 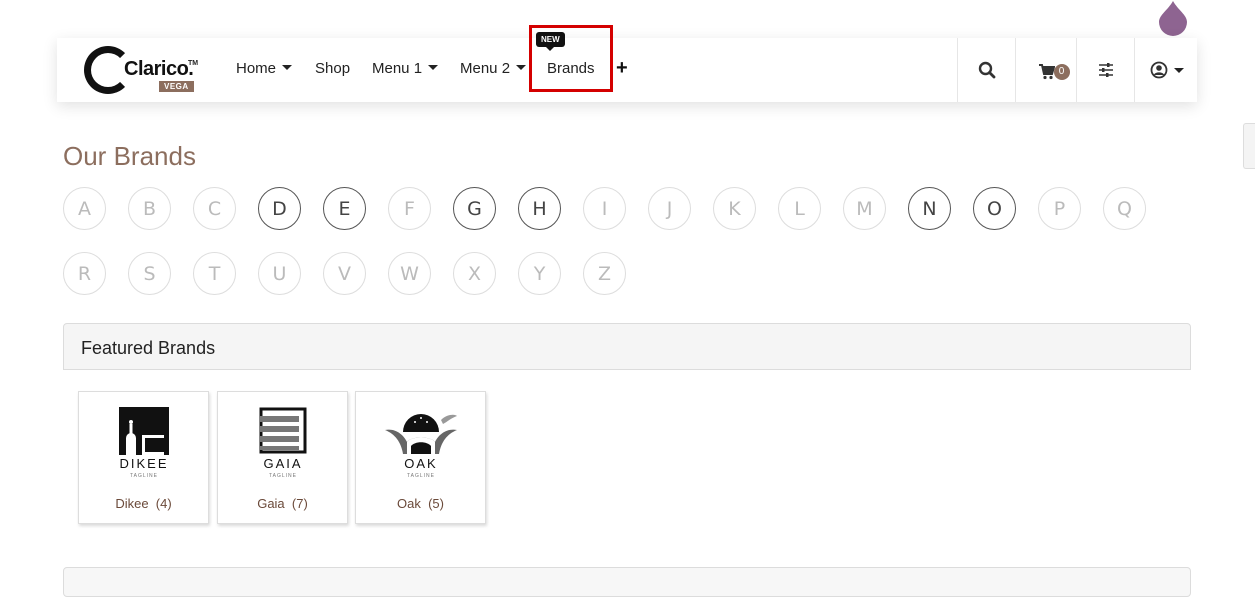 What do you see at coordinates (864, 208) in the screenshot?
I see `letter-filter-m: M` at bounding box center [864, 208].